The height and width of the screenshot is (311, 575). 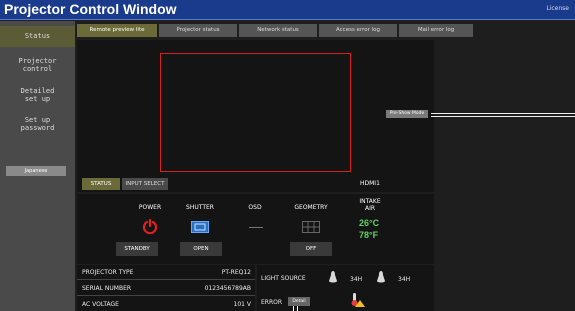 I want to click on osd-indicator, so click(x=256, y=227).